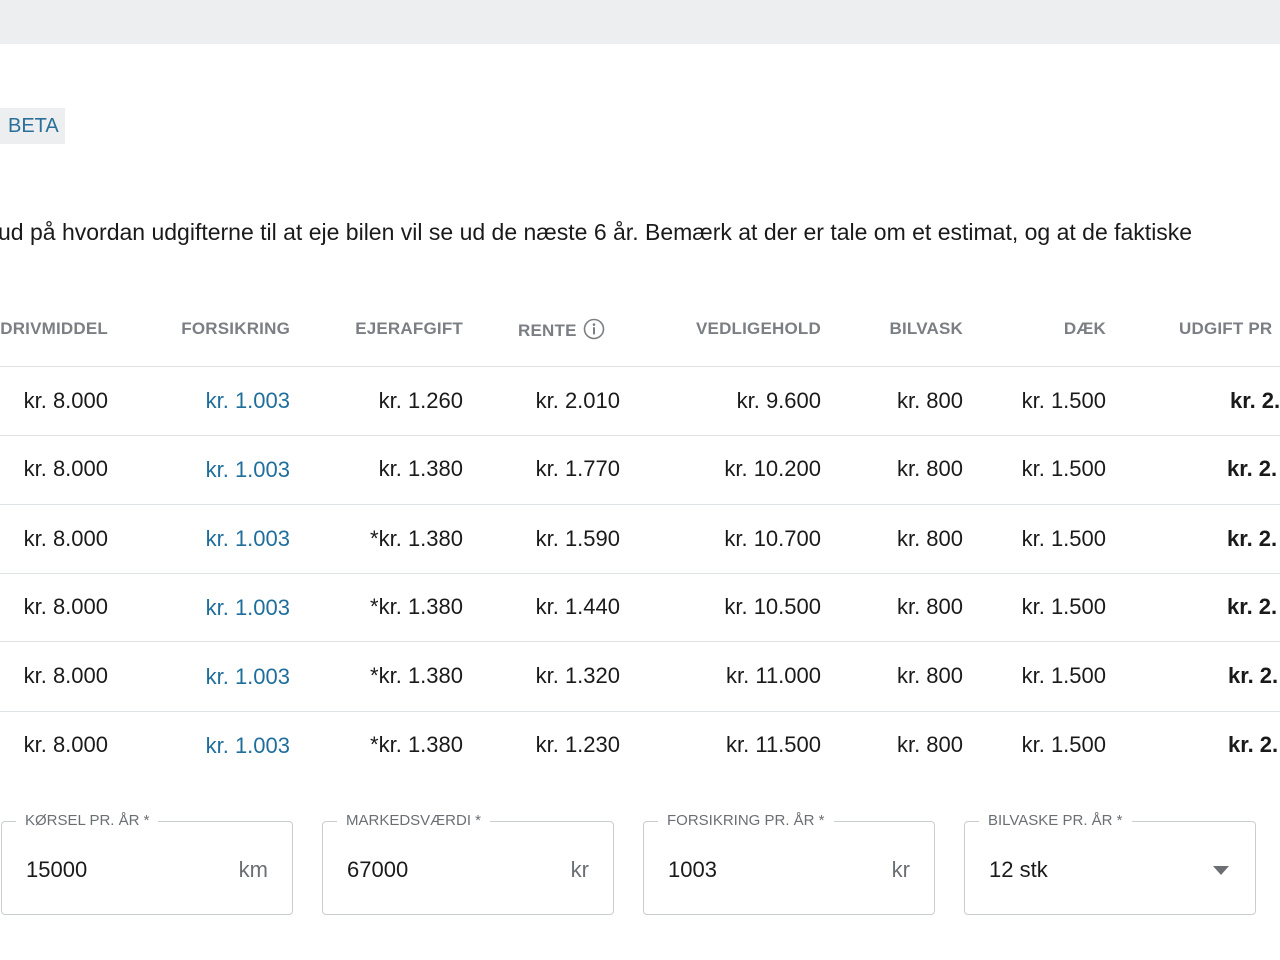  Describe the element at coordinates (778, 400) in the screenshot. I see `cell-vedligehold: kr. 9.600` at that location.